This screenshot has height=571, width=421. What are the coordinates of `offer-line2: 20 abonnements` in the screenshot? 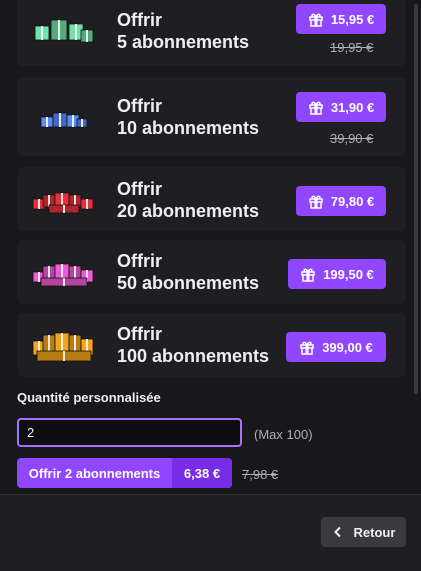 It's located at (188, 211).